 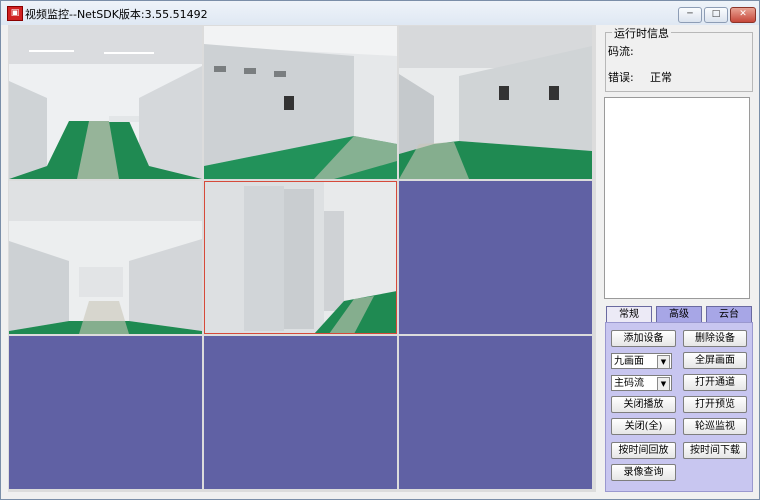 I want to click on patrol-monitor-button: 轮巡监视, so click(x=715, y=426).